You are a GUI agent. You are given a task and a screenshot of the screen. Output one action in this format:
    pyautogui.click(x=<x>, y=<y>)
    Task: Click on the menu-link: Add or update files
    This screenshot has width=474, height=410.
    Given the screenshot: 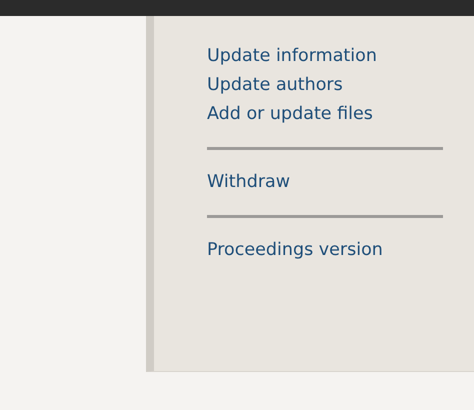 What is the action you would take?
    pyautogui.click(x=290, y=114)
    